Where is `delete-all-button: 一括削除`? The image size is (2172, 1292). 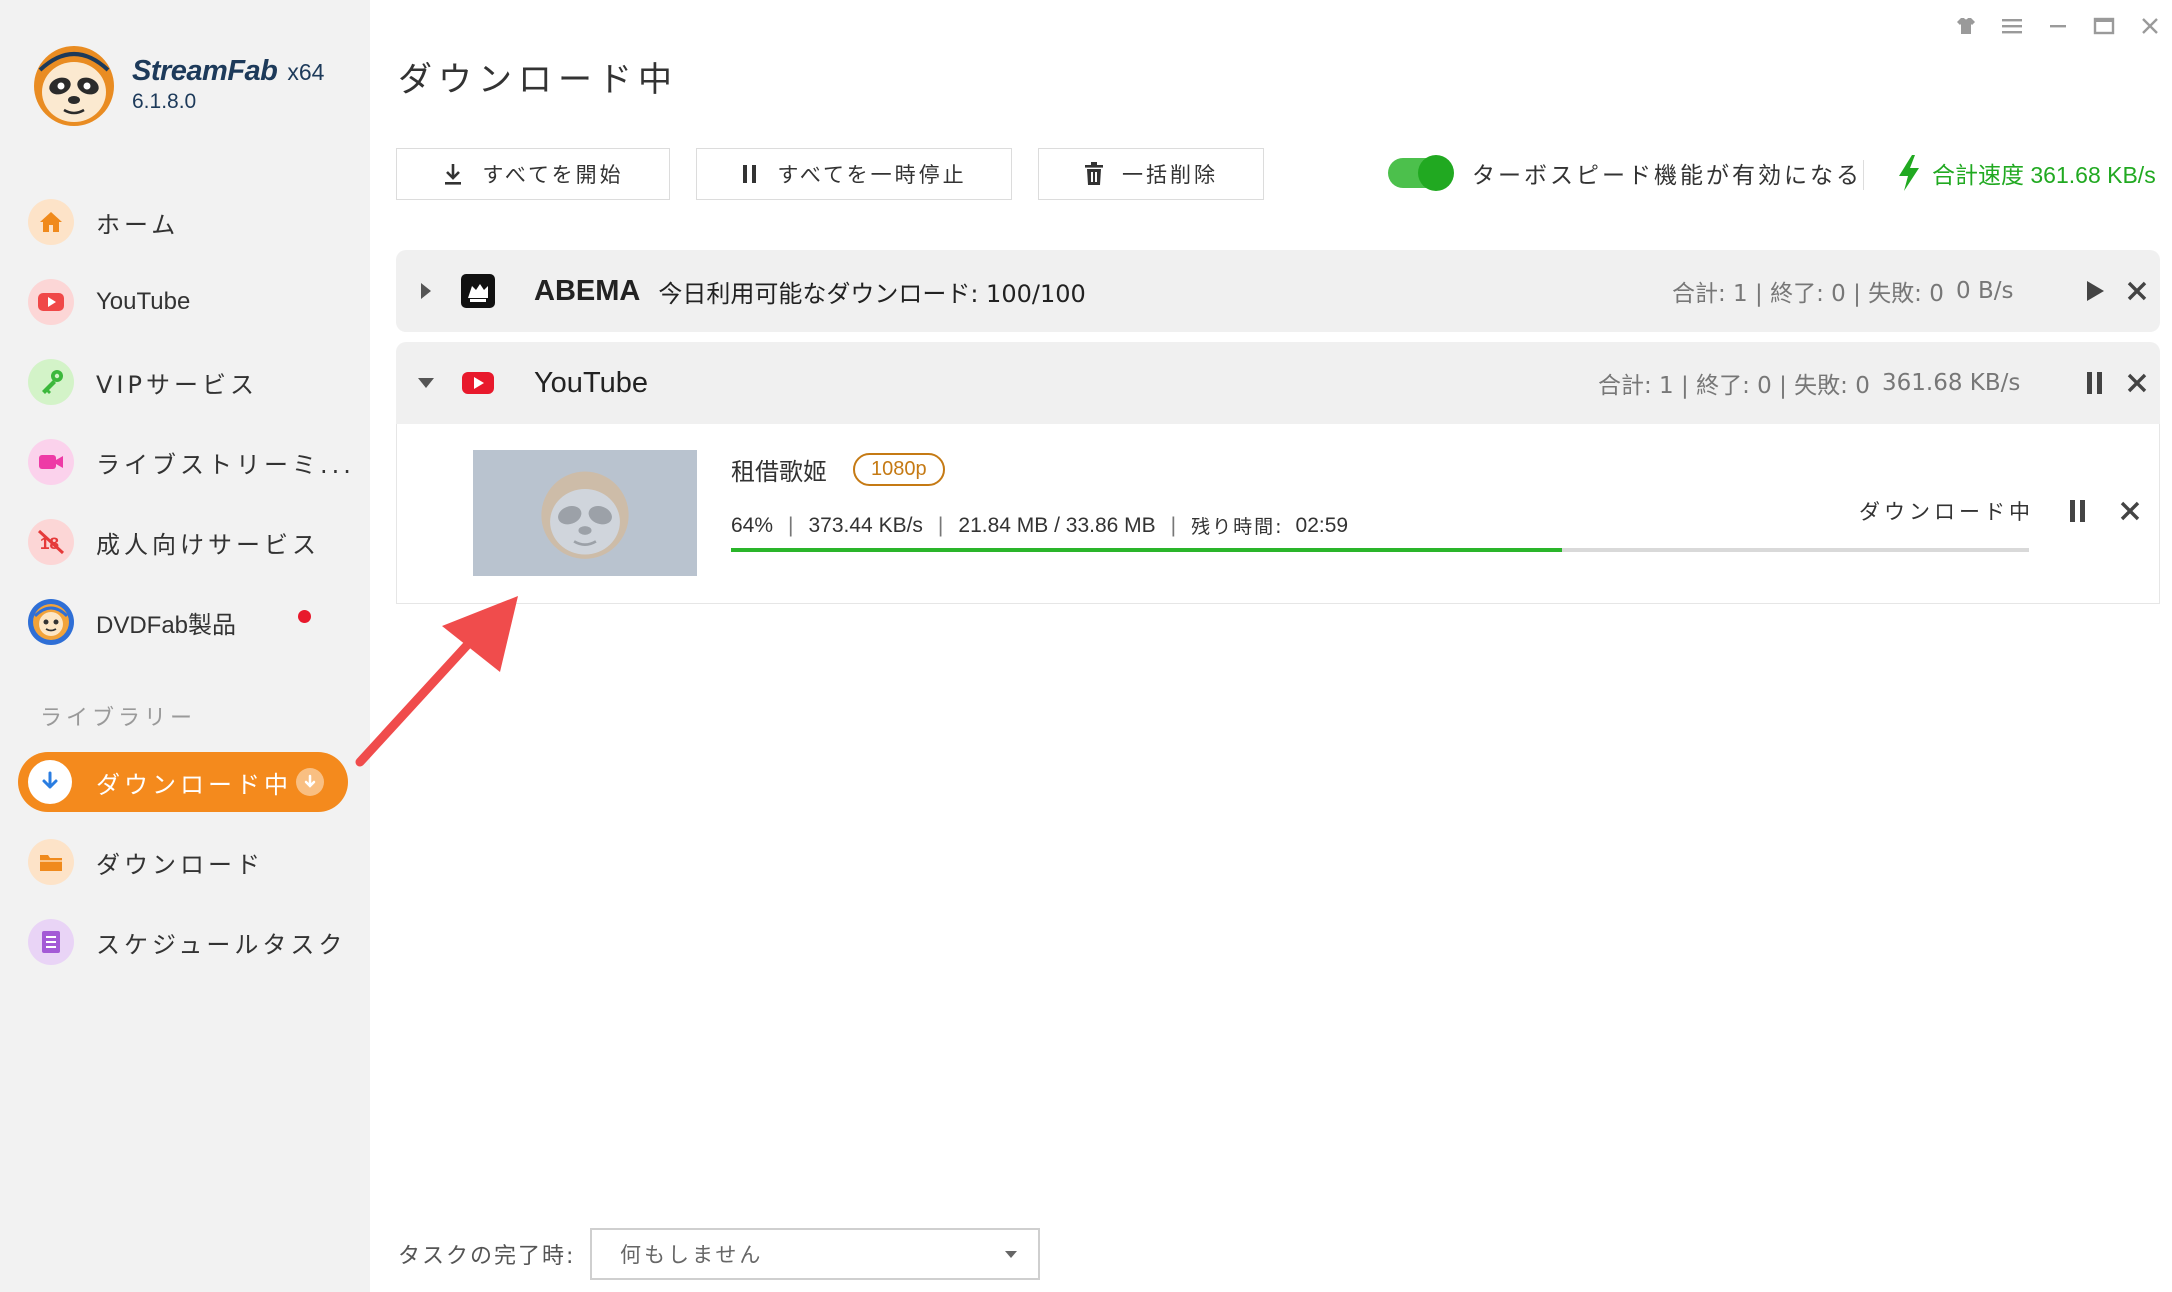 delete-all-button: 一括削除 is located at coordinates (1151, 174).